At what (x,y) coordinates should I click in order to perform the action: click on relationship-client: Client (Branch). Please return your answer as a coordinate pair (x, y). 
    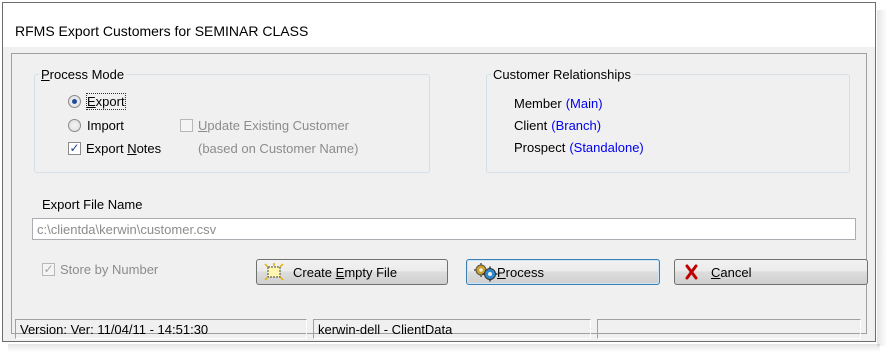
    Looking at the image, I should click on (557, 127).